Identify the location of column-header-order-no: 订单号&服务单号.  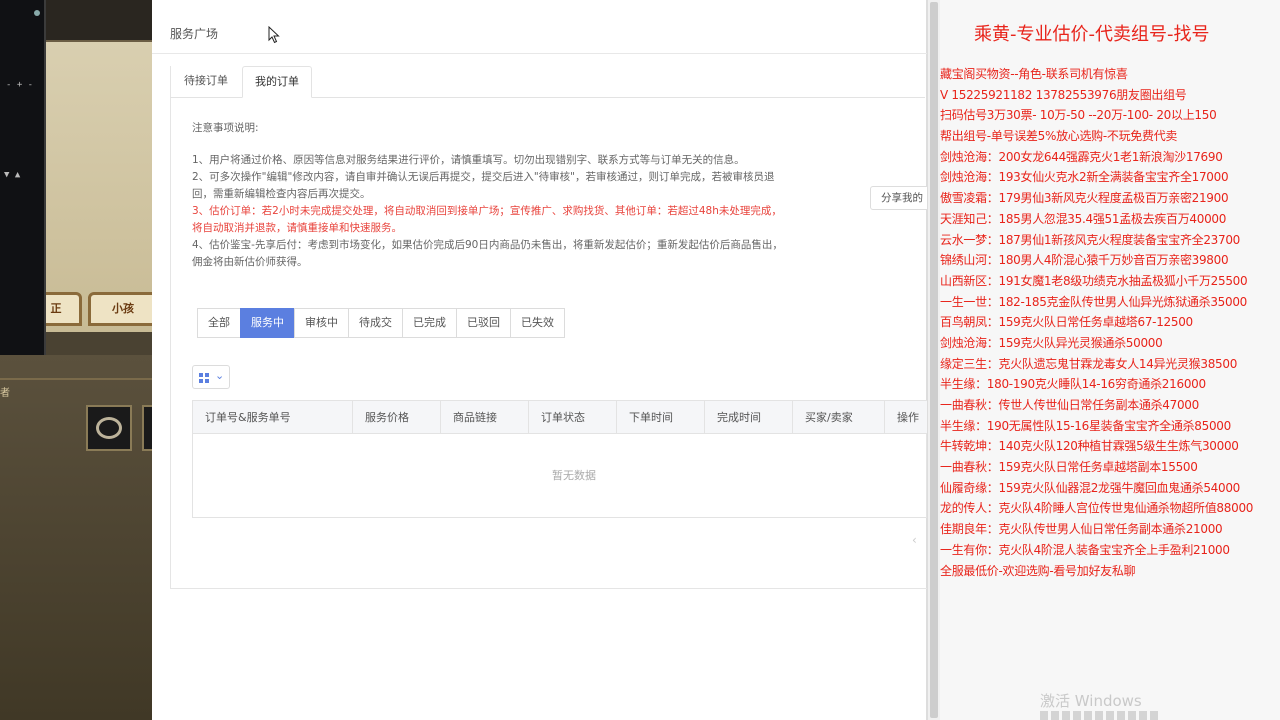
(273, 417).